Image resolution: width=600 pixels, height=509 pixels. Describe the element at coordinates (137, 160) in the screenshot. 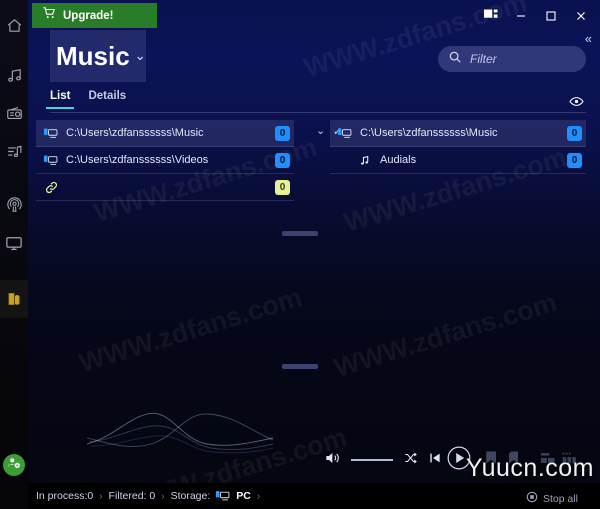

I see `list-item-label: C:\Users\zdfanssssss\Videos` at that location.